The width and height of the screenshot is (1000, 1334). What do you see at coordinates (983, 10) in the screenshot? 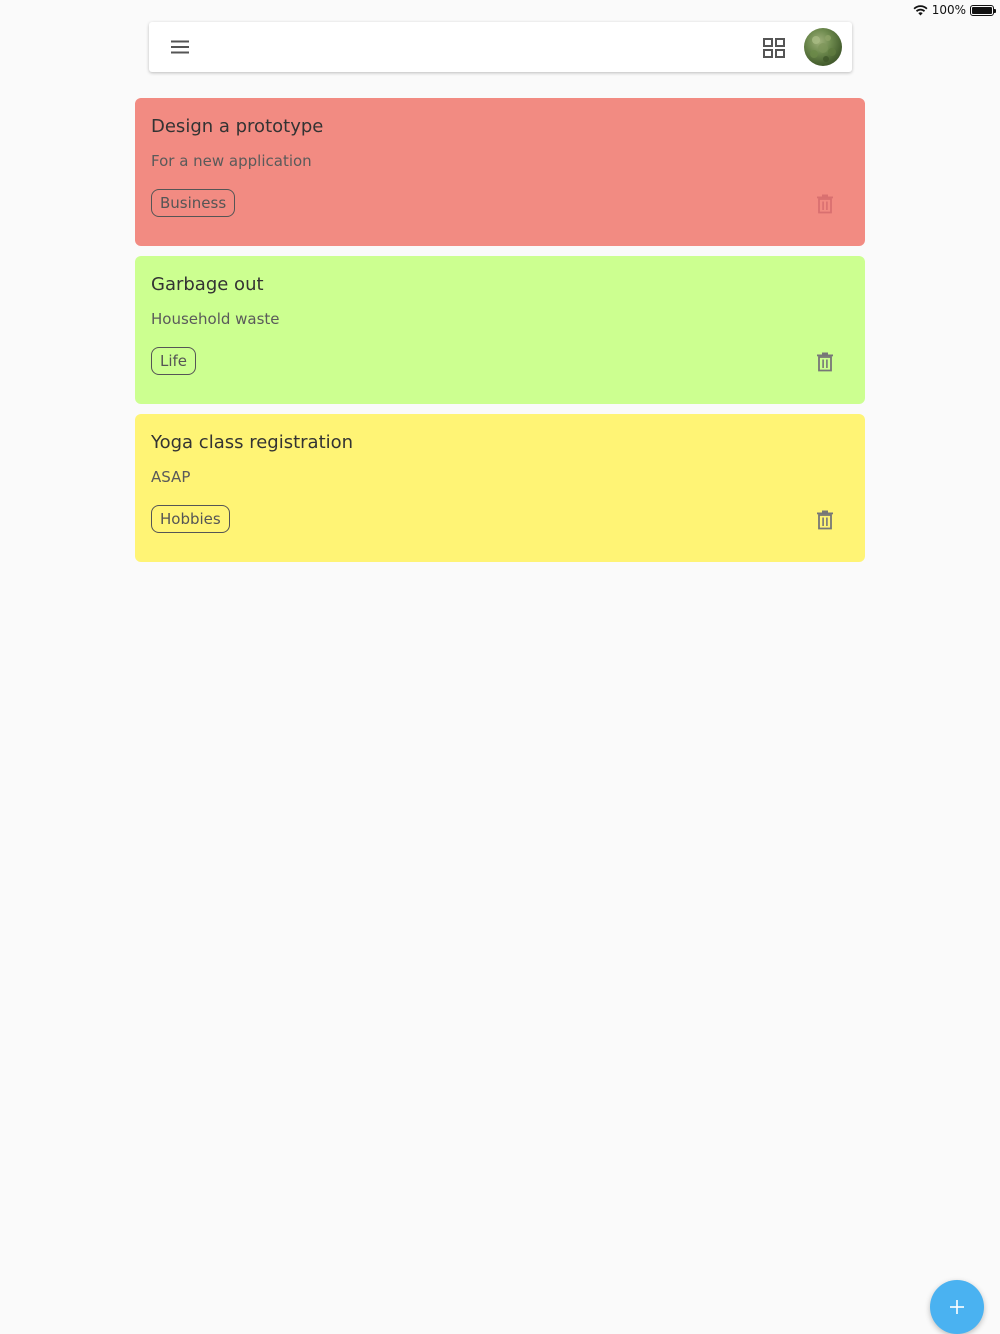
I see `battery-icon` at bounding box center [983, 10].